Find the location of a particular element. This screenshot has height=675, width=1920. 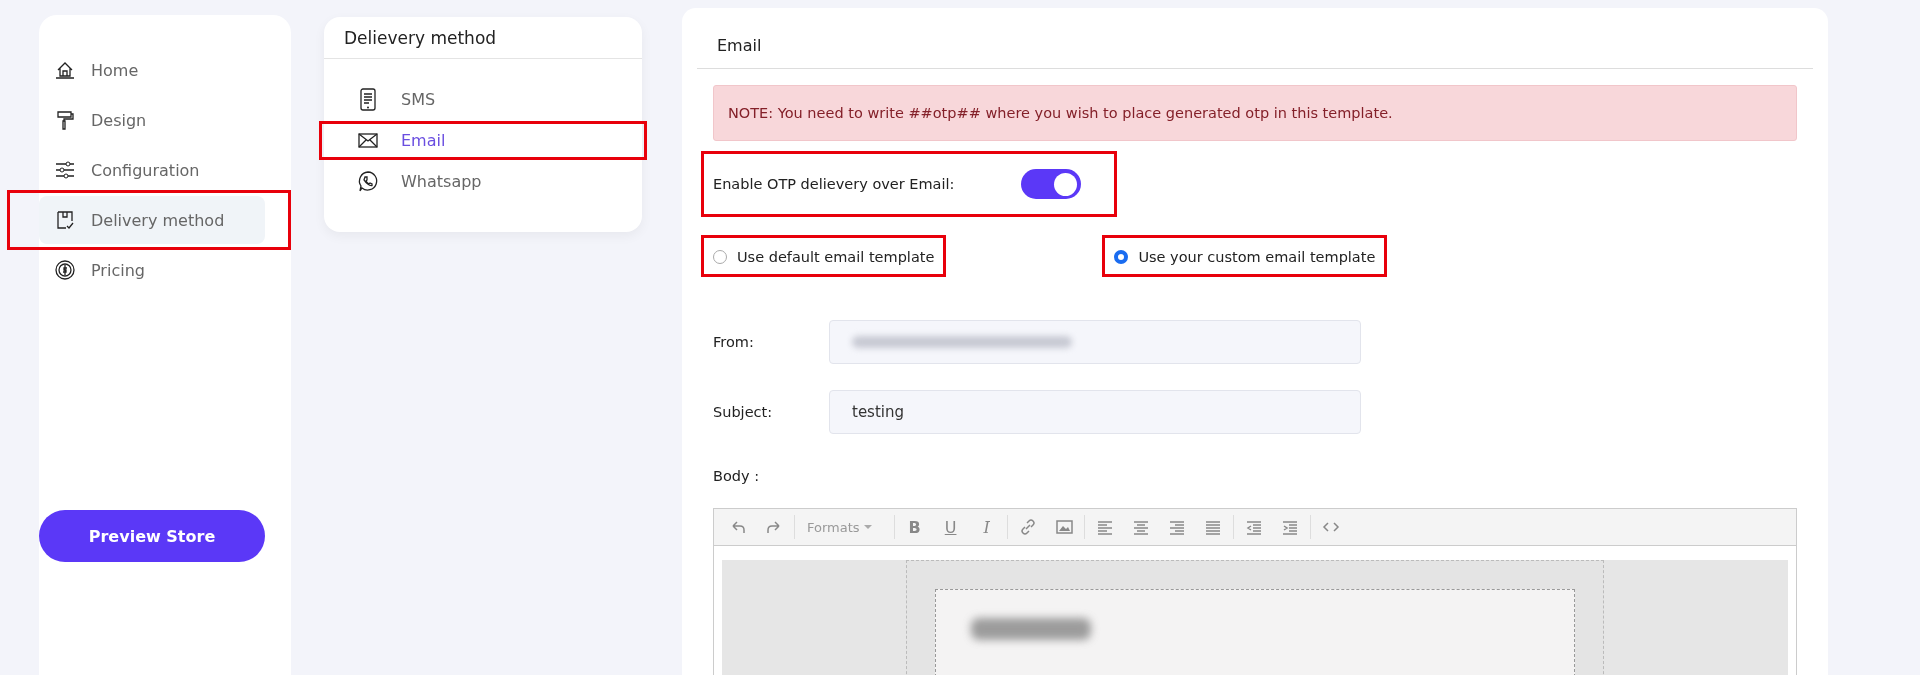

sidebar-item: Delivery method is located at coordinates (152, 220).